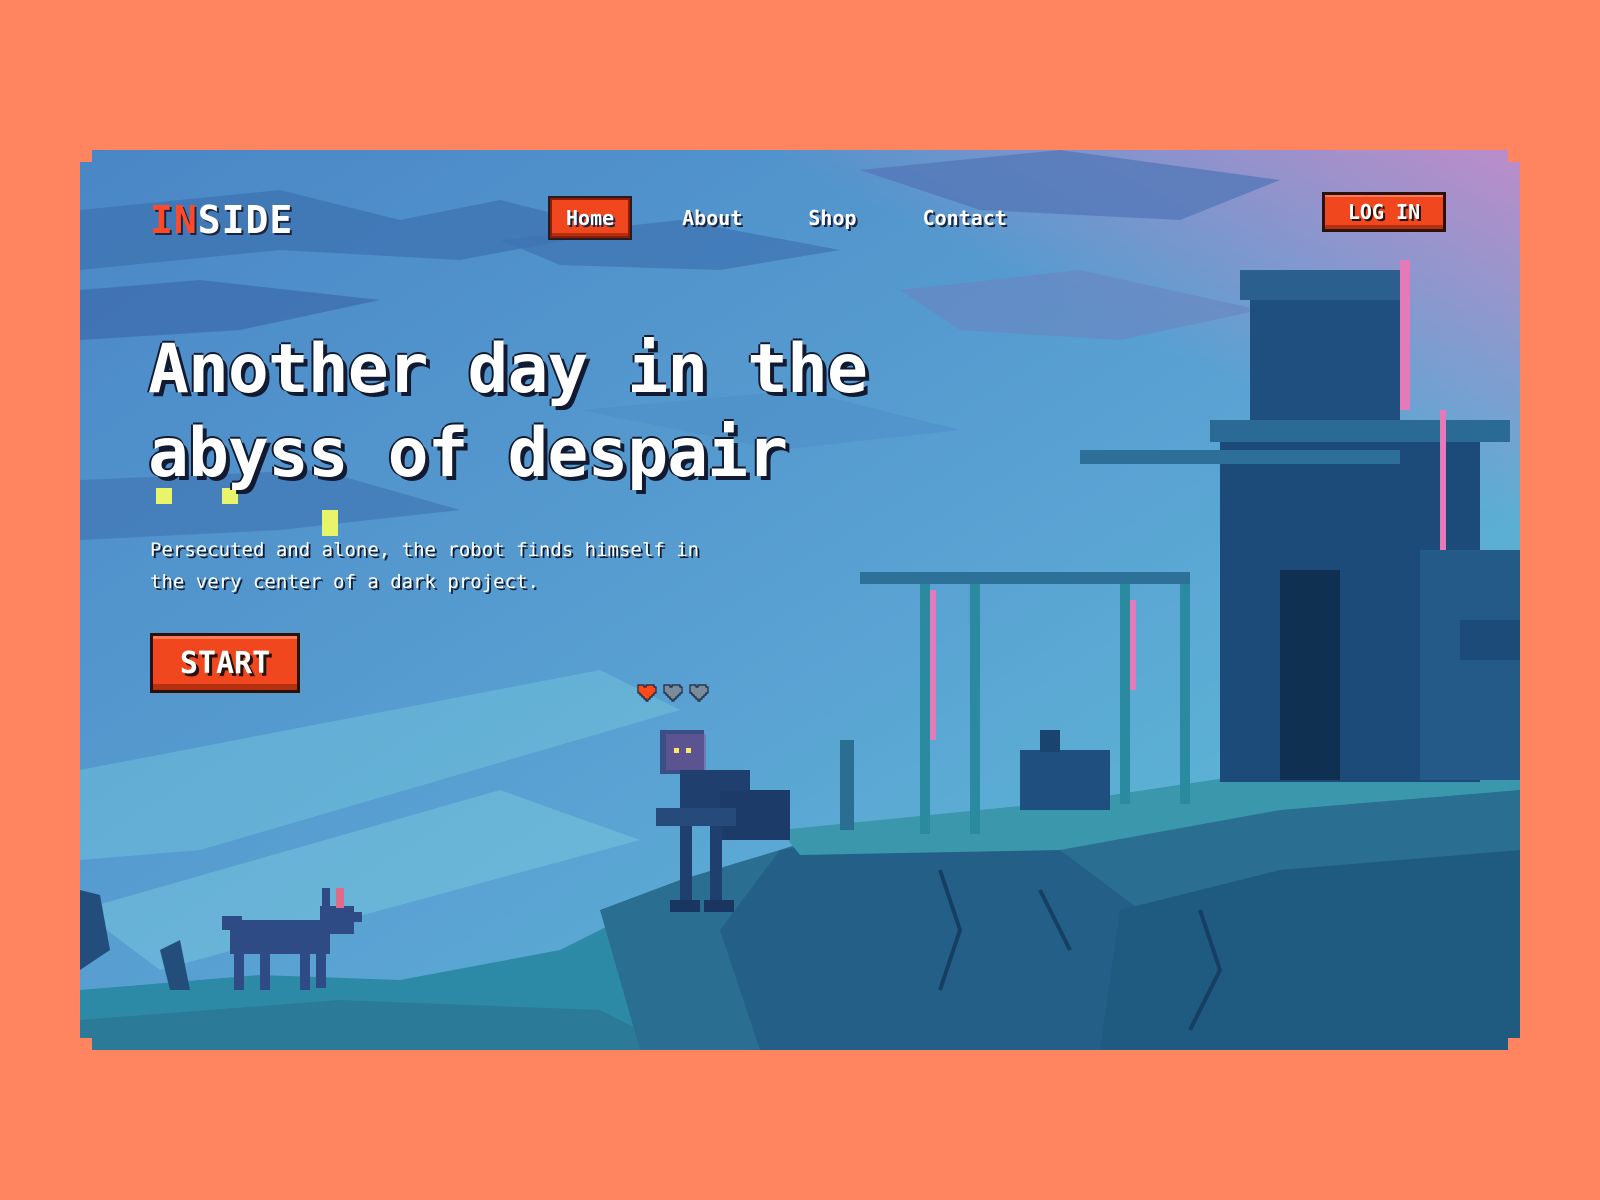 The image size is (1600, 1200). Describe the element at coordinates (245, 220) in the screenshot. I see `logo-rest: SIDE` at that location.